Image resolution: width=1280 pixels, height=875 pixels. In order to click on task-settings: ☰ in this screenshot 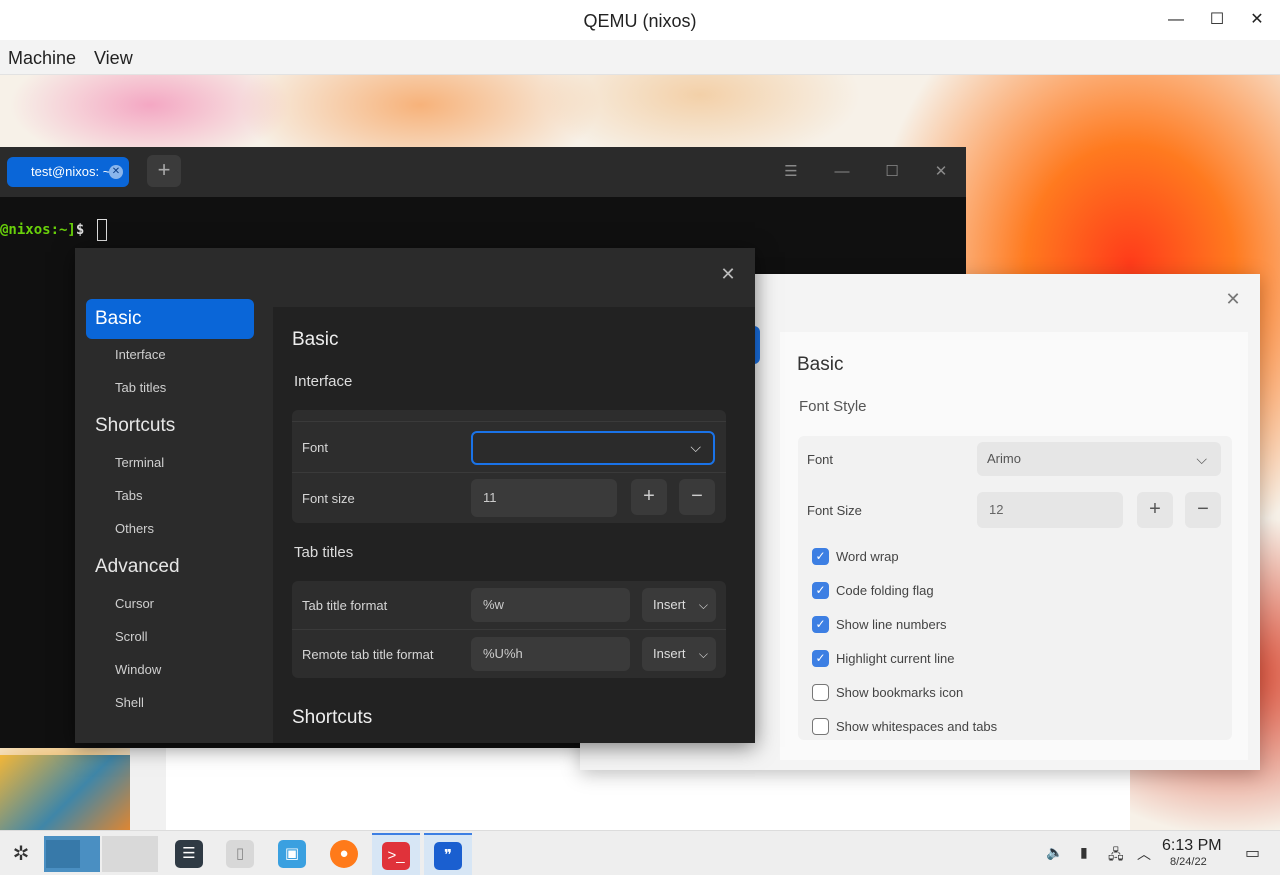, I will do `click(189, 854)`.